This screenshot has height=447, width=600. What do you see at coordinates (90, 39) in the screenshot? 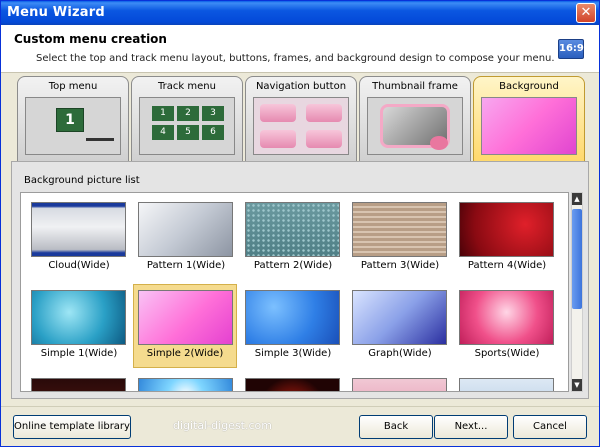
I see `page-title: Custom menu creation` at bounding box center [90, 39].